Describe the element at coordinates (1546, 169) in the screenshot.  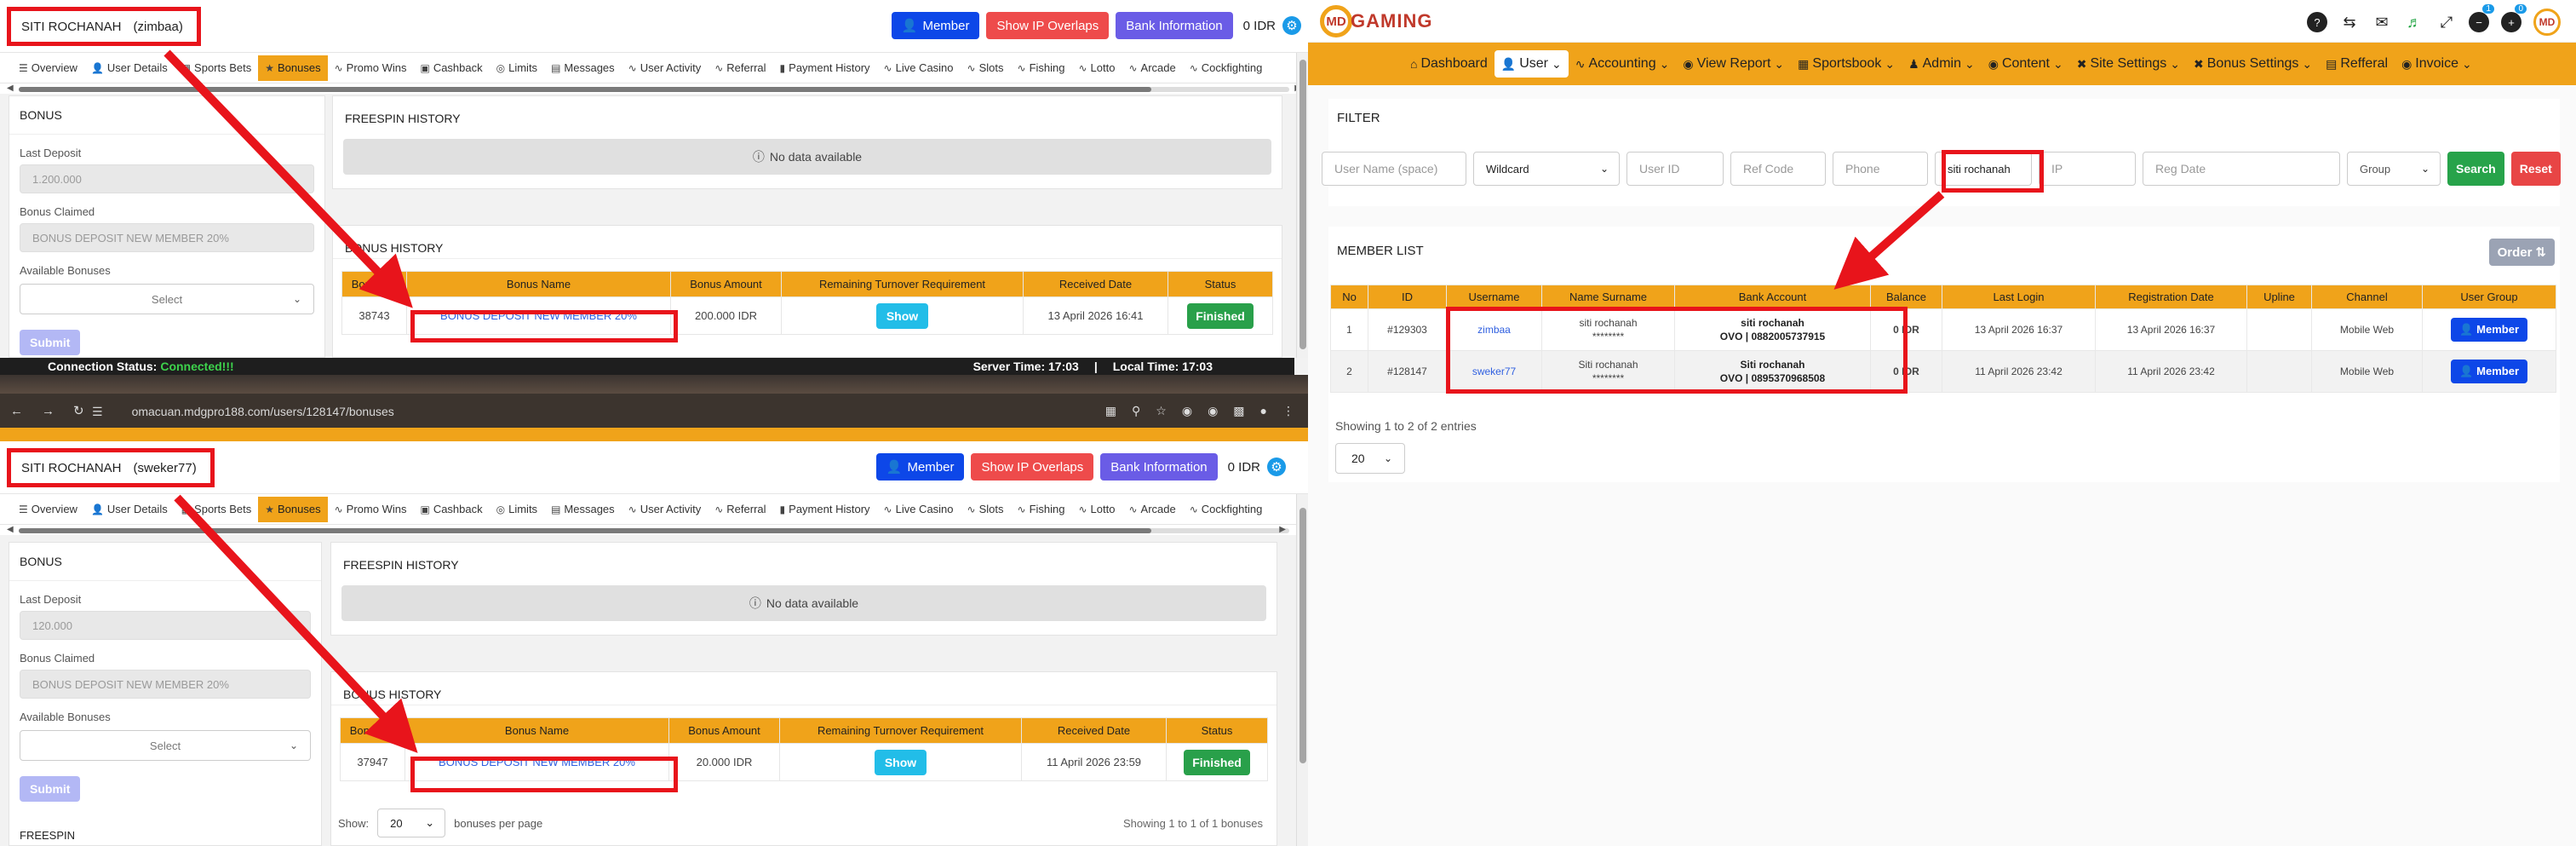
I see `match-type-select: Wildcard ⌄` at that location.